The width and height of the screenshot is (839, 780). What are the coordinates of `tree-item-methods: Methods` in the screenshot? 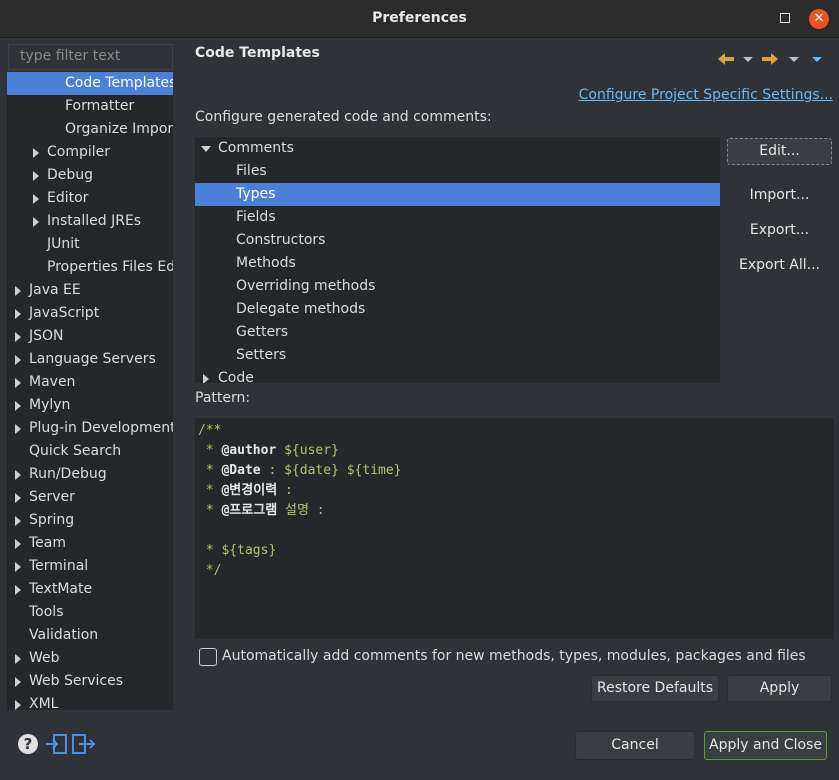 It's located at (457, 263).